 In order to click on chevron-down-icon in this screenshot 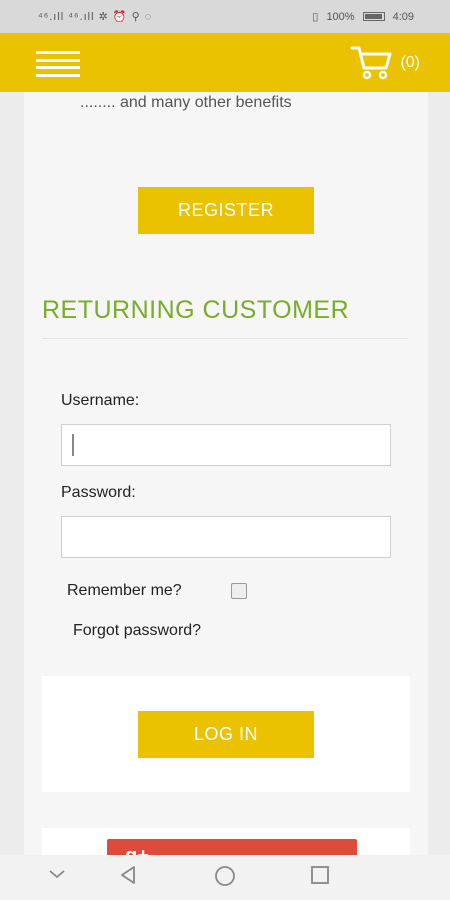, I will do `click(57, 874)`.